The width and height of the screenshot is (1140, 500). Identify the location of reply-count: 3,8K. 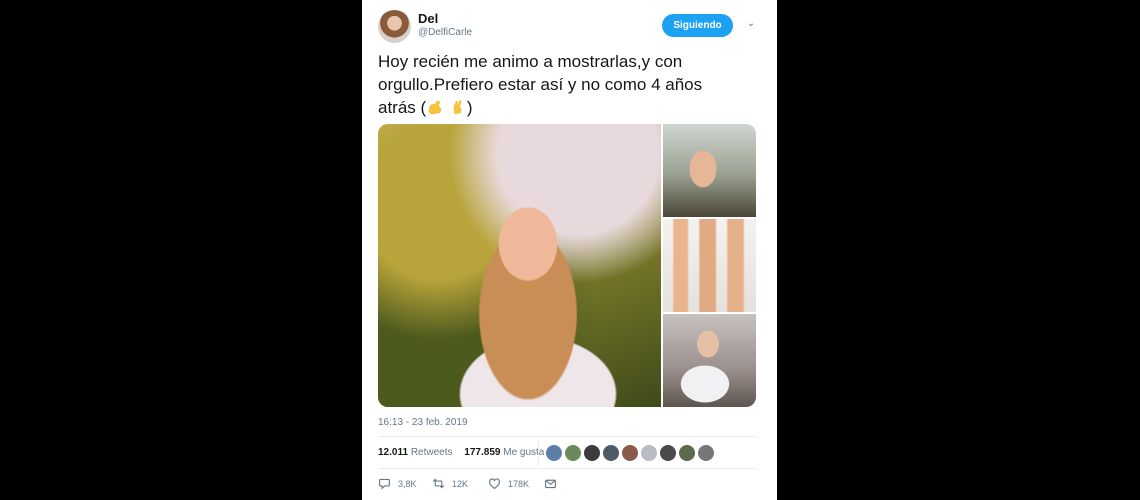
(407, 483).